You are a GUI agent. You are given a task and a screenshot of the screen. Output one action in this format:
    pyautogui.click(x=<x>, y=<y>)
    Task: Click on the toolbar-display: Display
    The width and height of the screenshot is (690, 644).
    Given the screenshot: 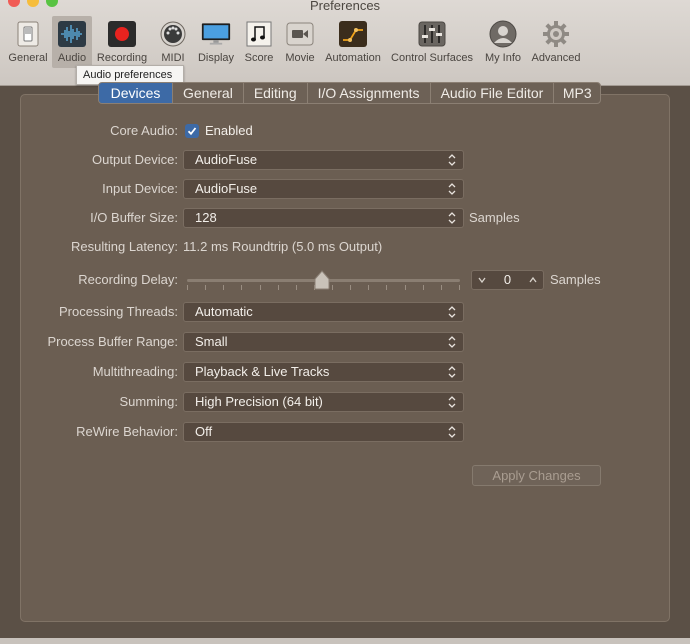 What is the action you would take?
    pyautogui.click(x=216, y=42)
    